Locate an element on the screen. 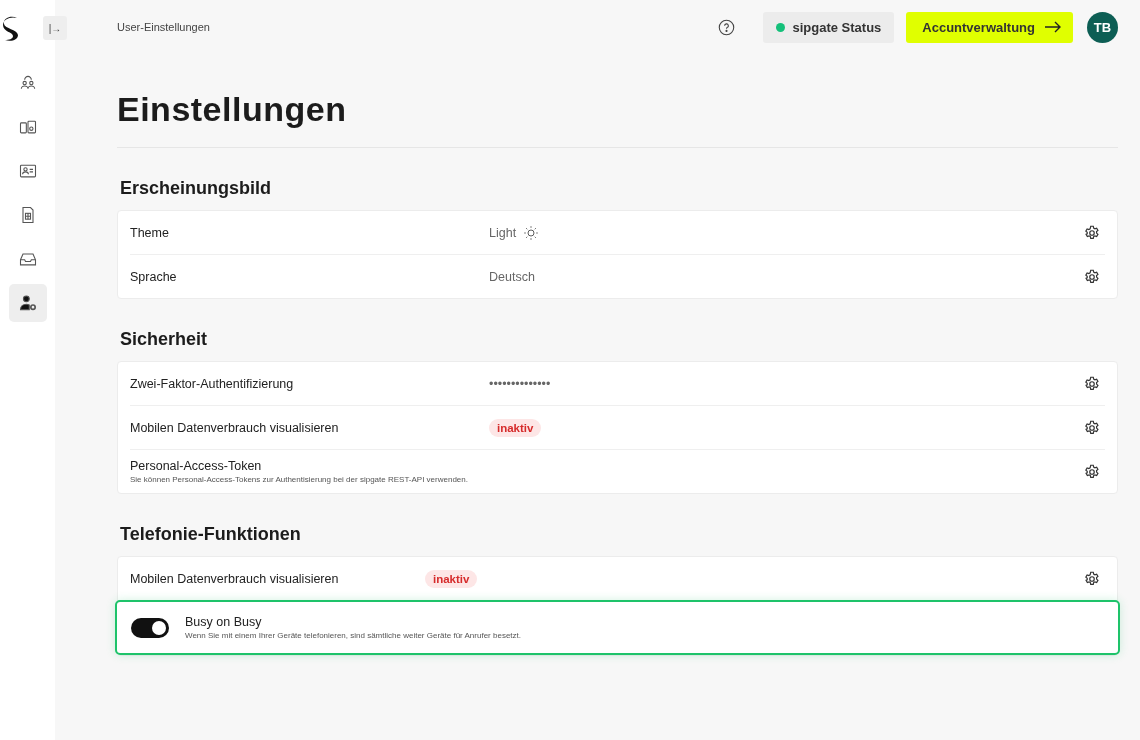 Image resolution: width=1140 pixels, height=740 pixels. setting-label: Sprache is located at coordinates (154, 276).